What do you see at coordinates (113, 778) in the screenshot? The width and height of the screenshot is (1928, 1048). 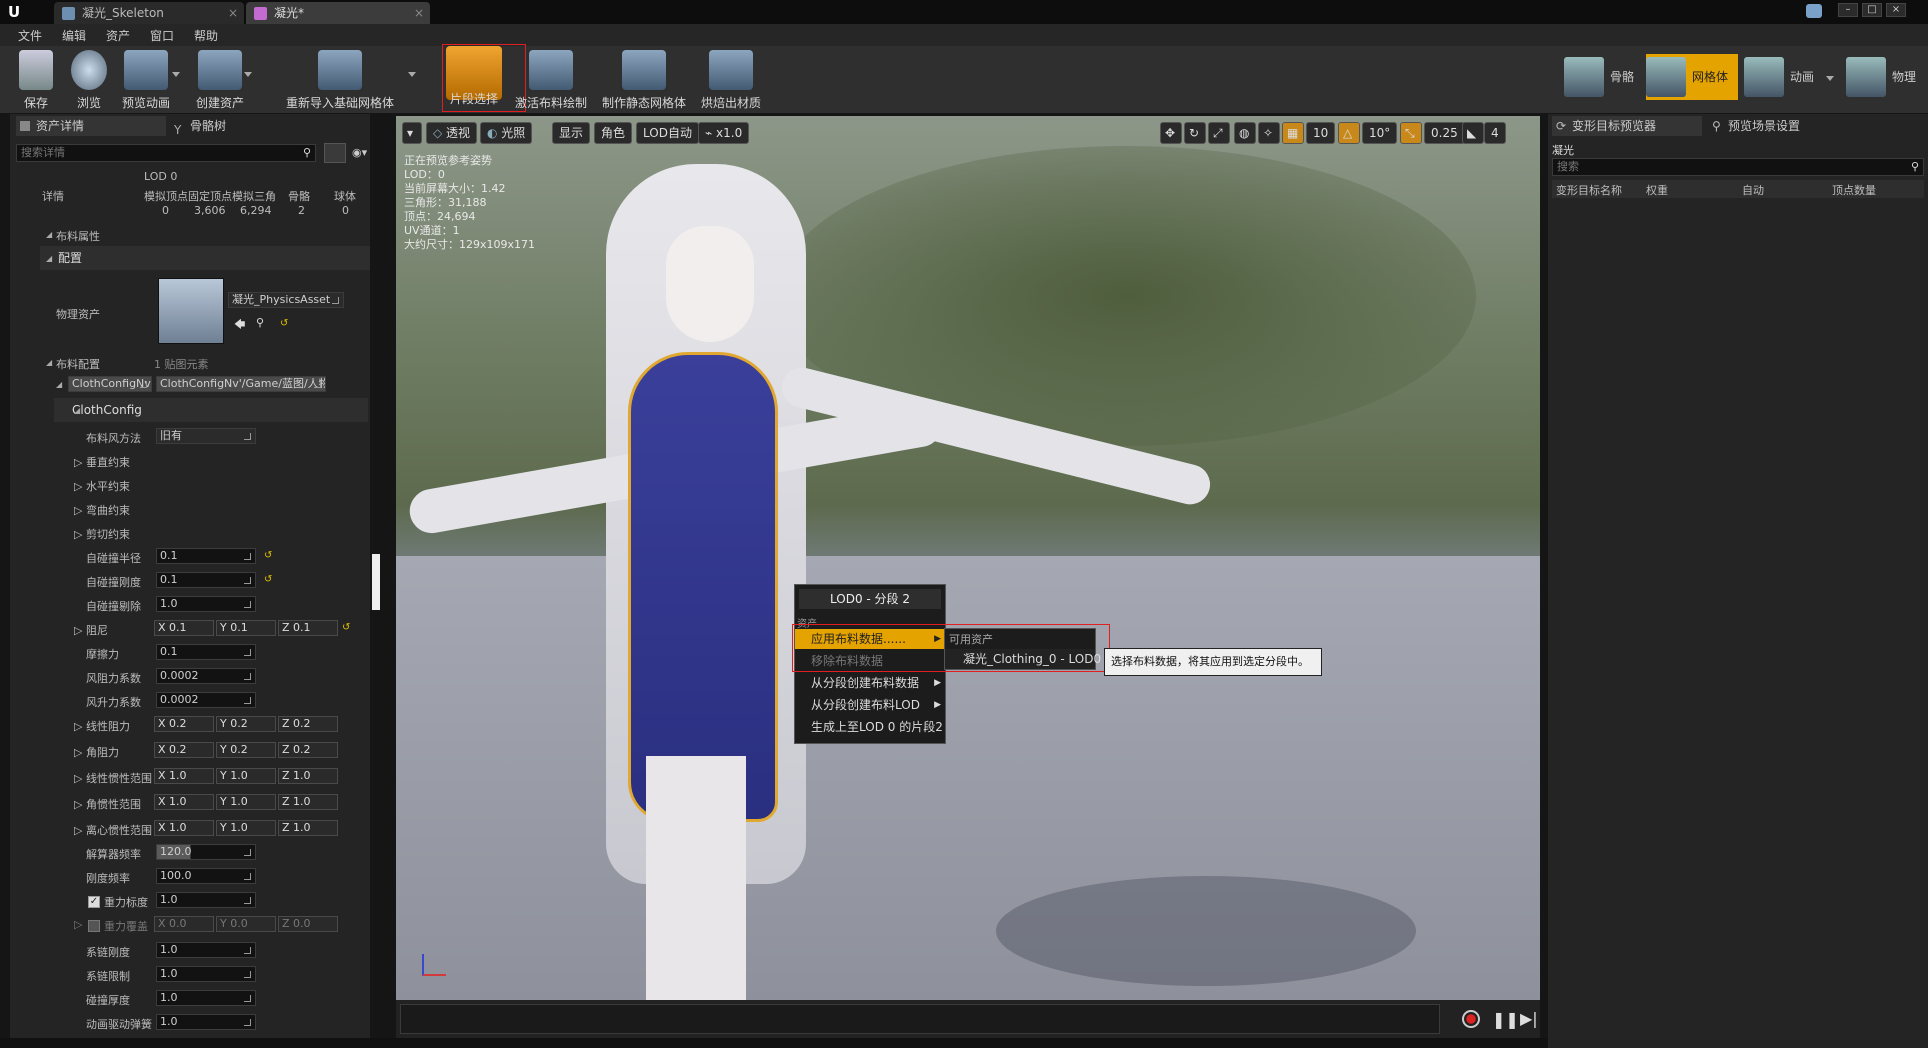 I see `linear-inertia-label: ▷ 线性惯性范围` at bounding box center [113, 778].